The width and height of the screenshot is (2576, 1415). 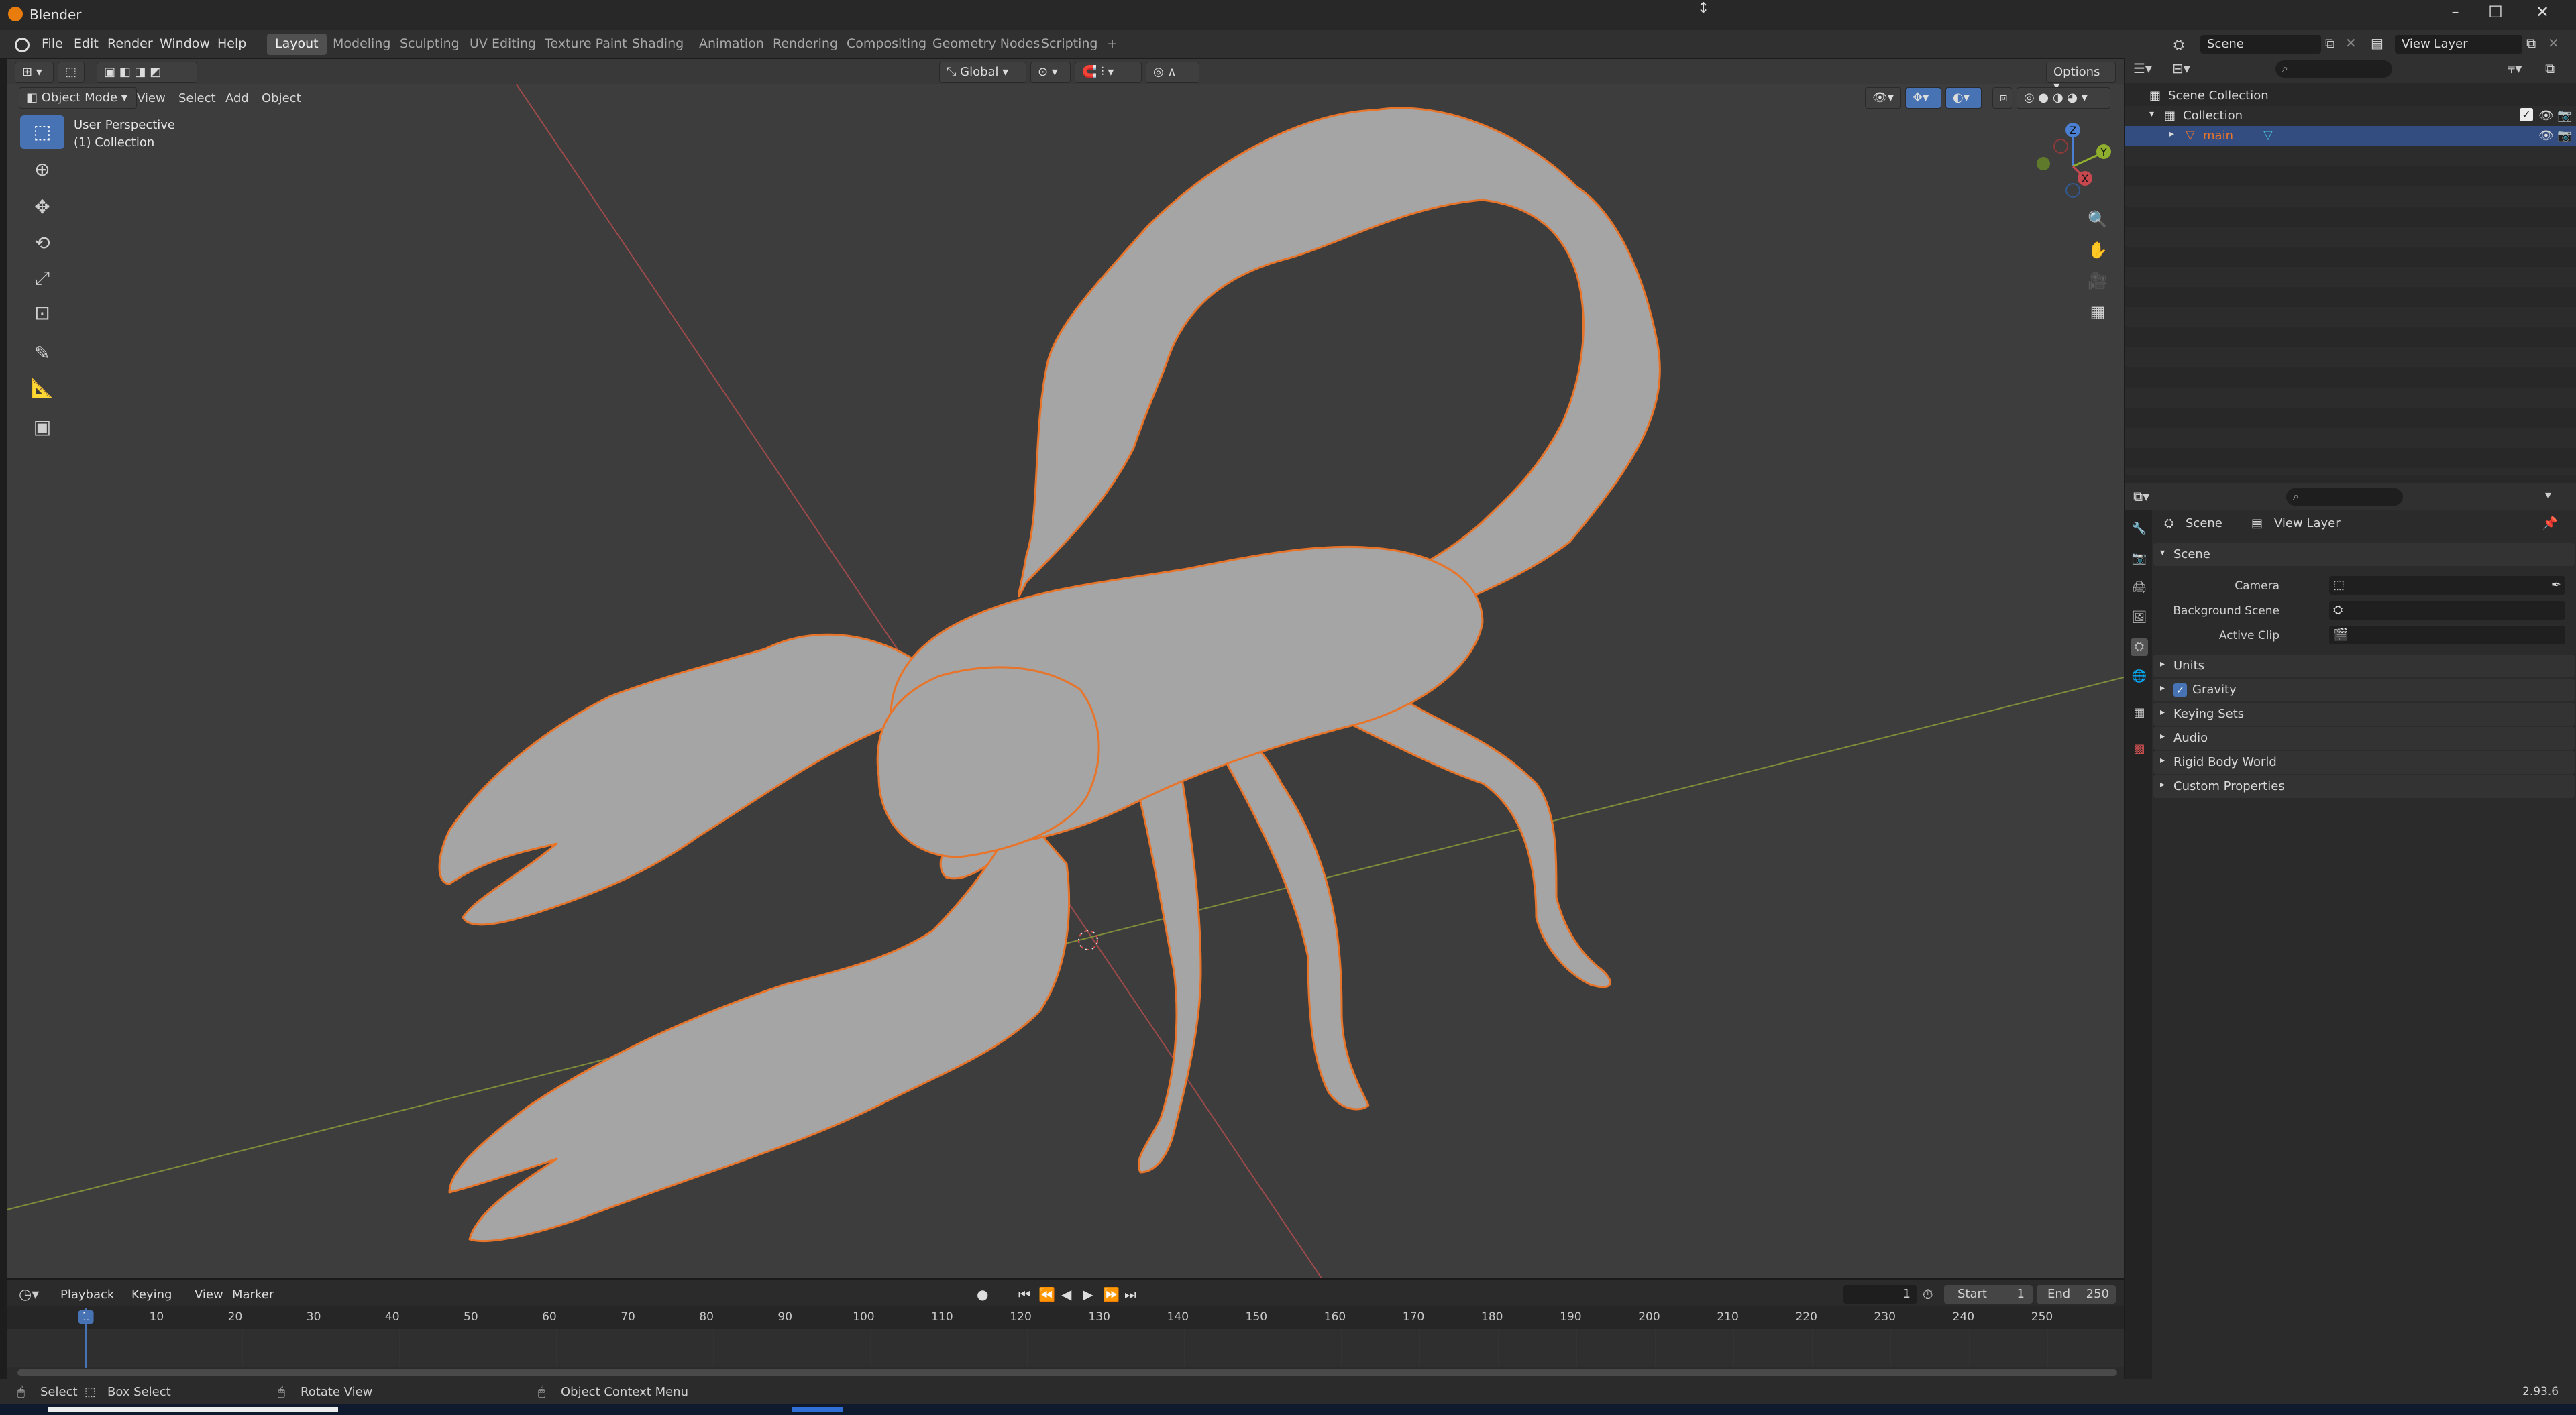 I want to click on tab-rendering: Rendering, so click(x=805, y=44).